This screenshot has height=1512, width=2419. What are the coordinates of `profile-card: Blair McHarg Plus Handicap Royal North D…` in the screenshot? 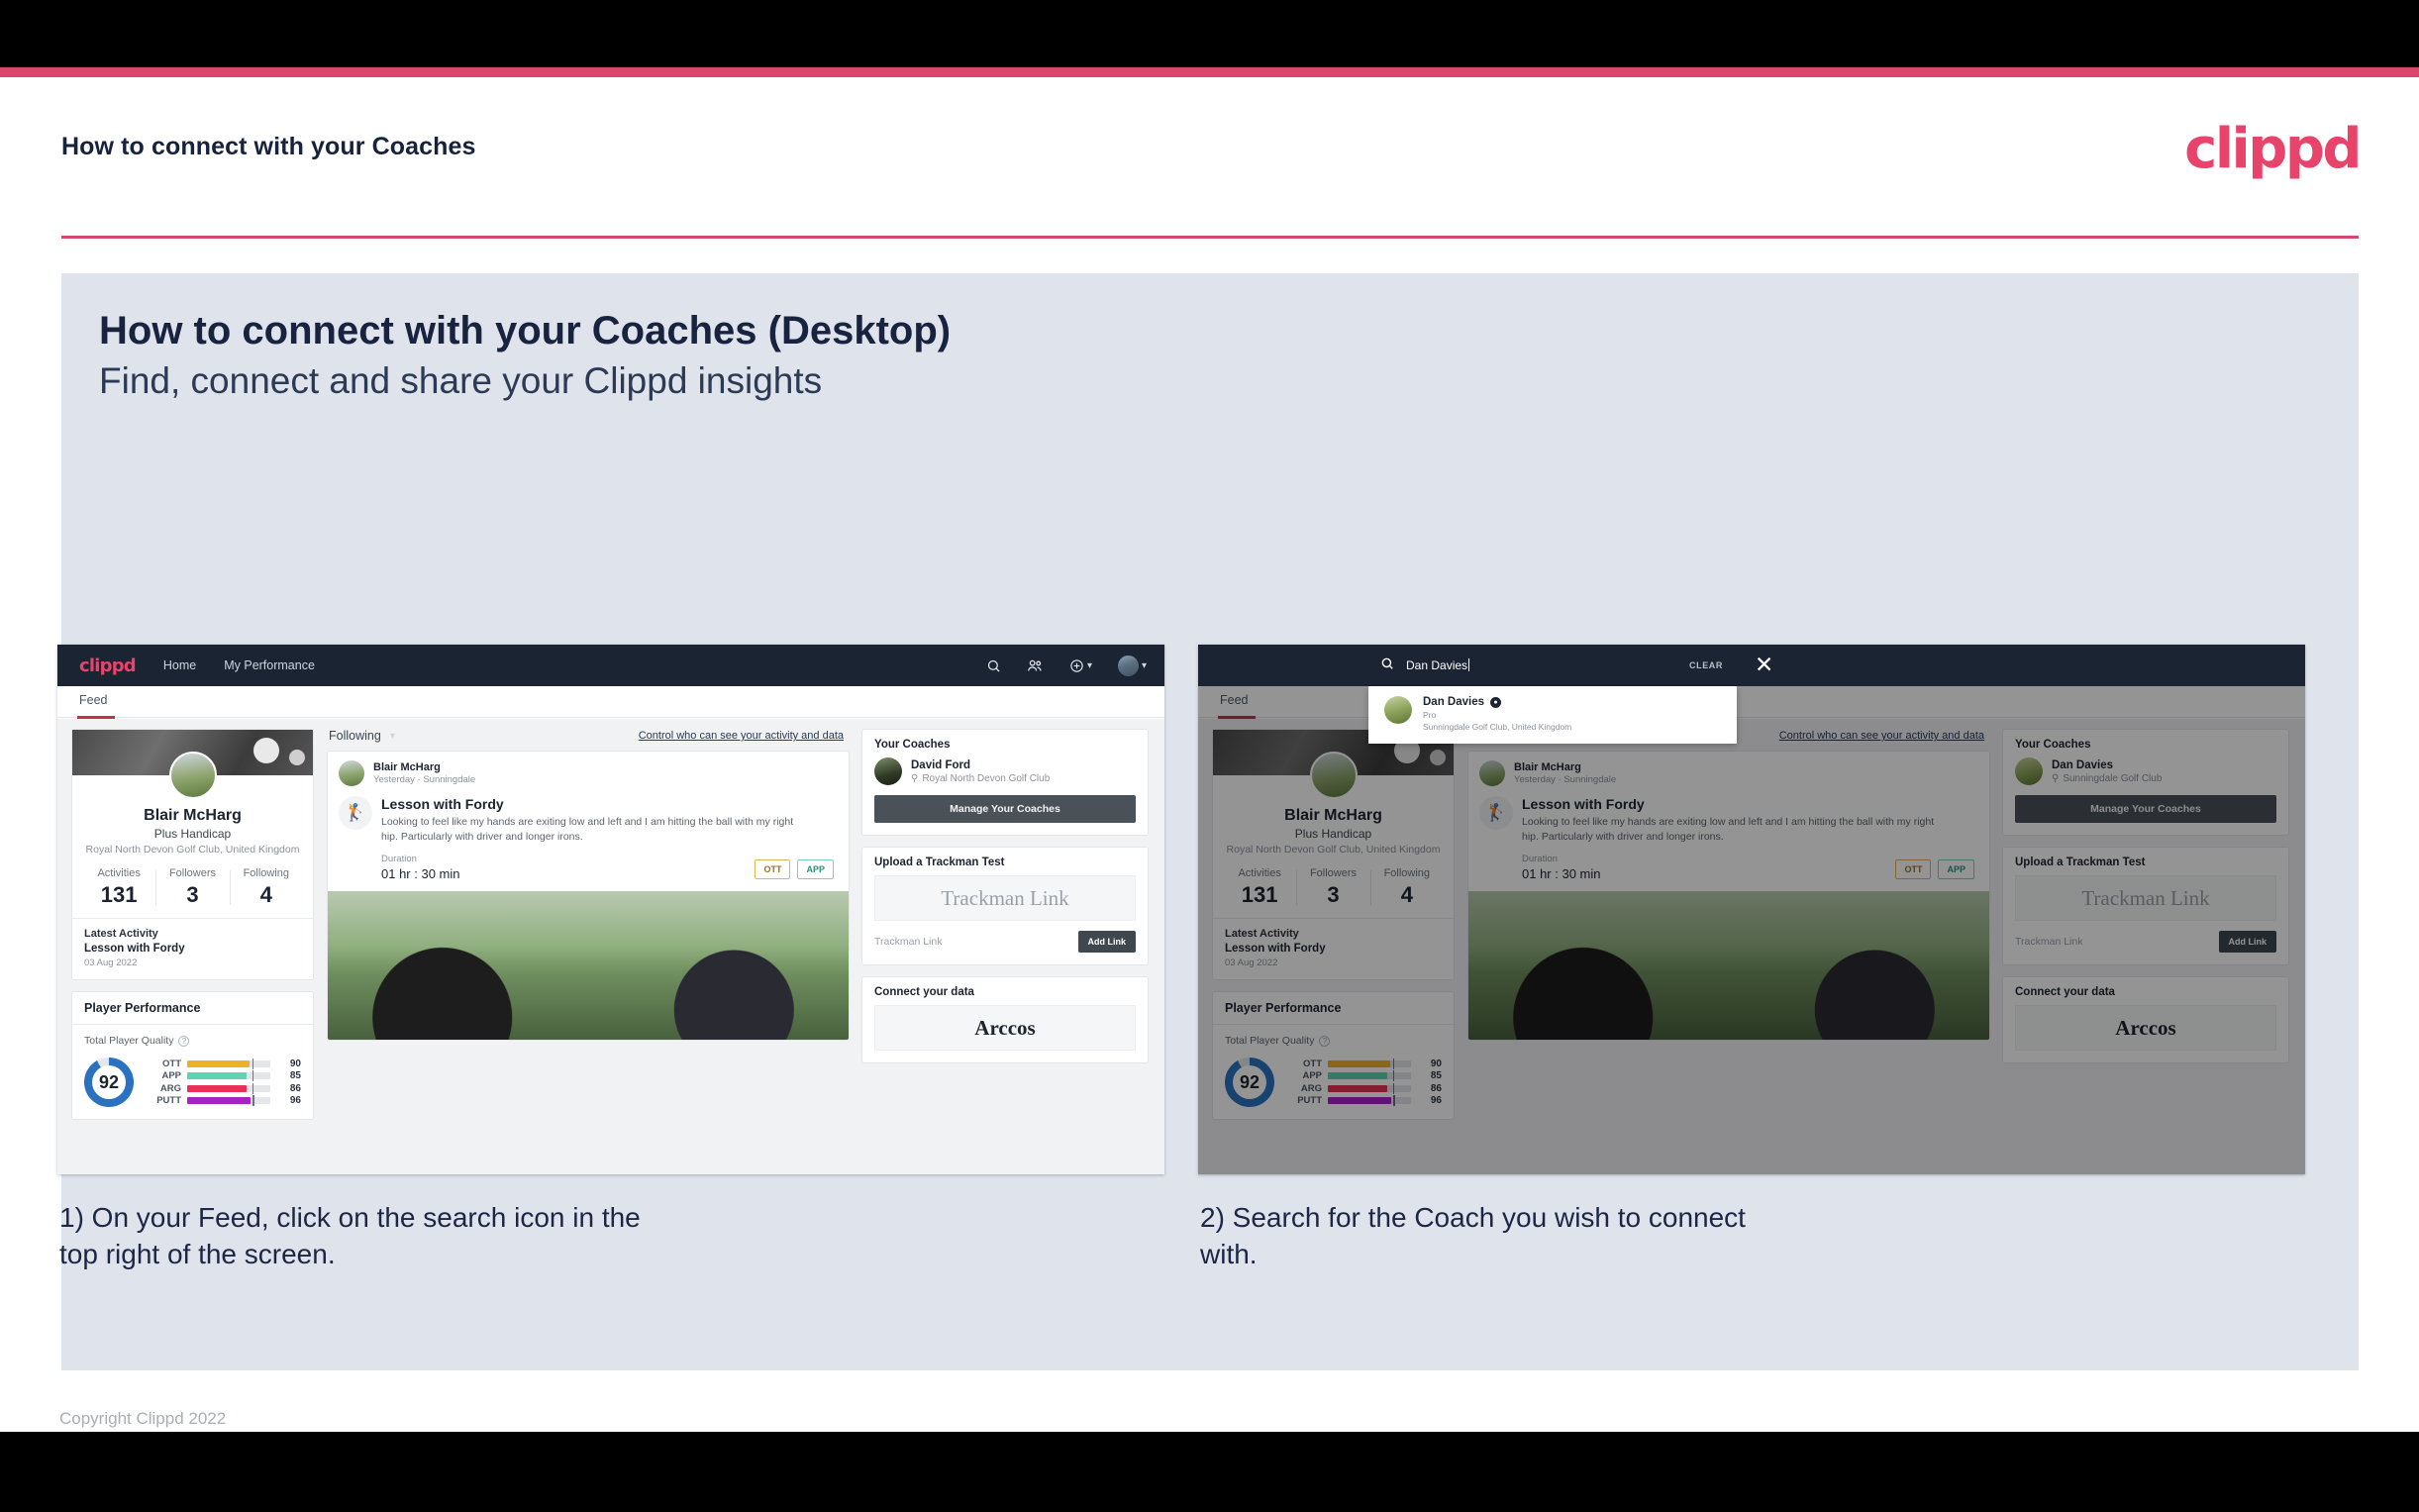 It's located at (192, 854).